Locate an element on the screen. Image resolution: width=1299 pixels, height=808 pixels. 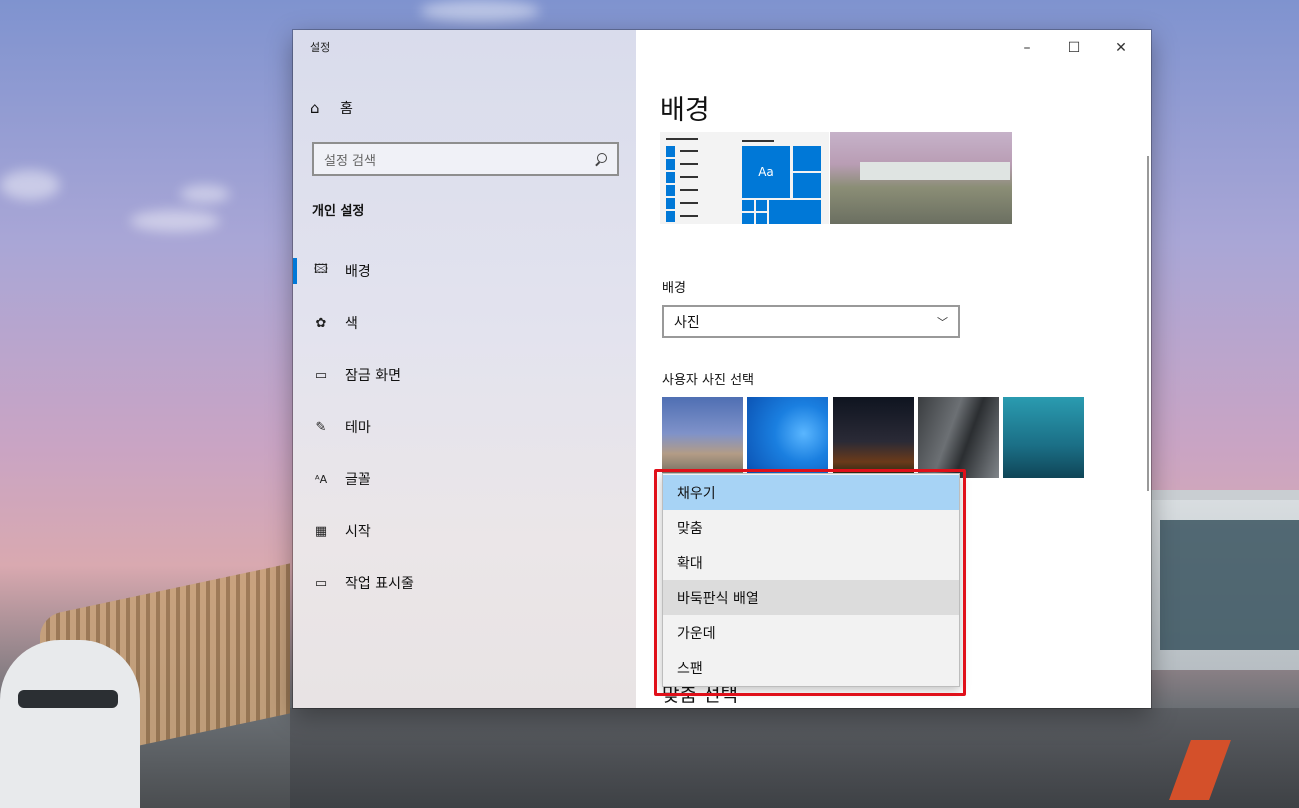
lock-screen-icon: ▭ is located at coordinates (321, 375).